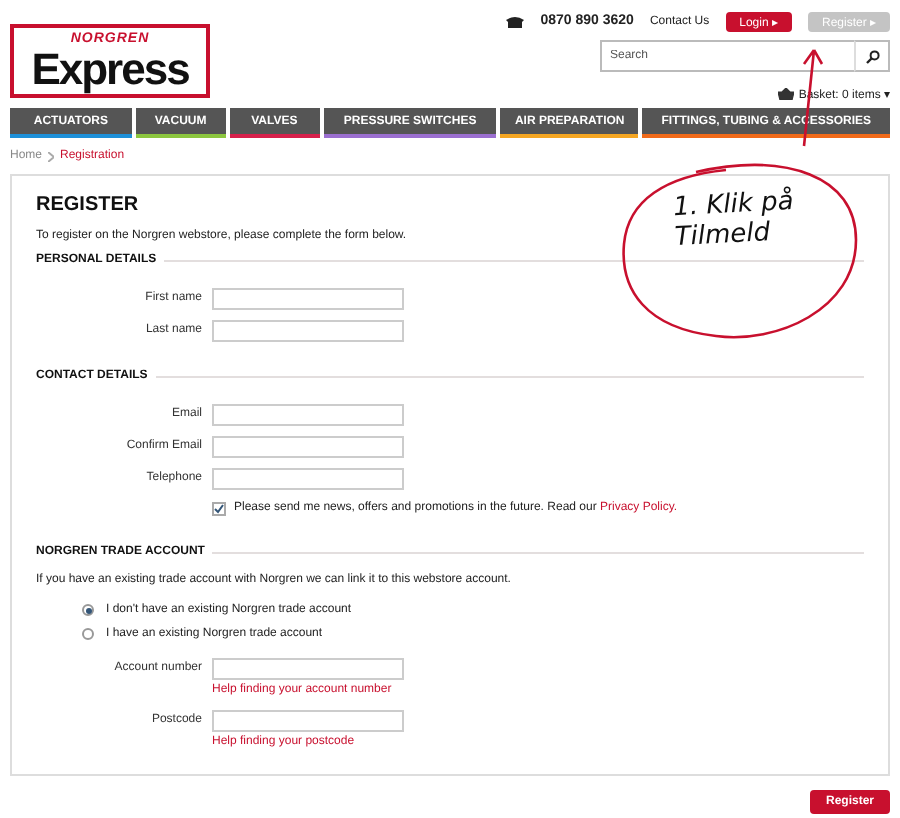  What do you see at coordinates (110, 69) in the screenshot?
I see `logo-product: Express` at bounding box center [110, 69].